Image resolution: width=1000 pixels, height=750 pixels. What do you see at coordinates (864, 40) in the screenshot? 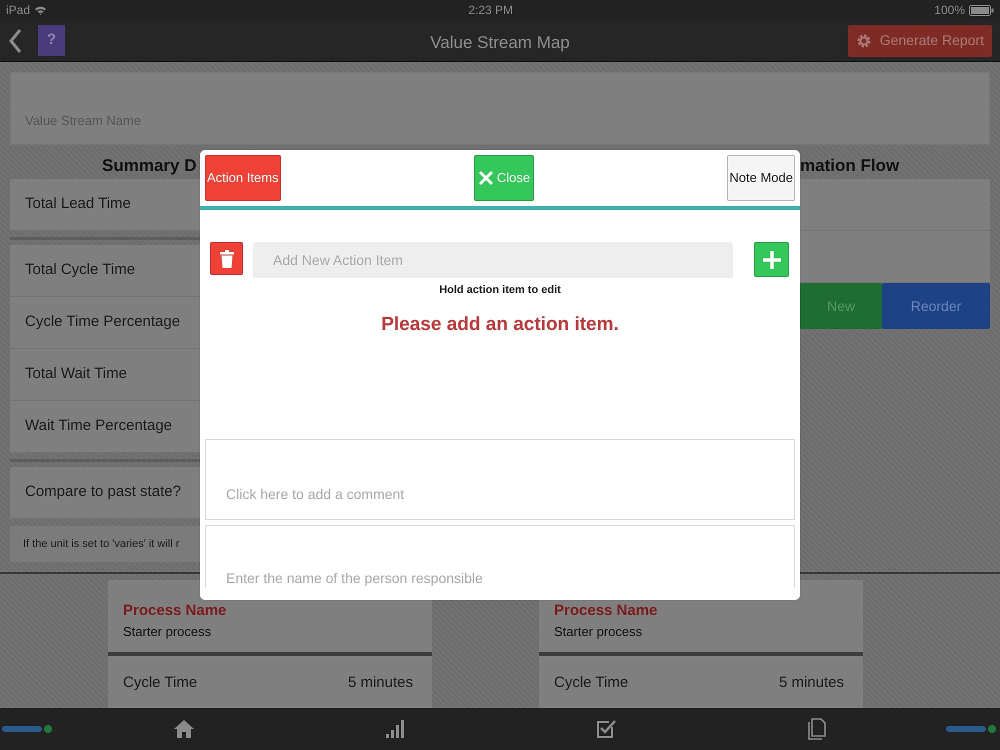
I see `gear-icon` at bounding box center [864, 40].